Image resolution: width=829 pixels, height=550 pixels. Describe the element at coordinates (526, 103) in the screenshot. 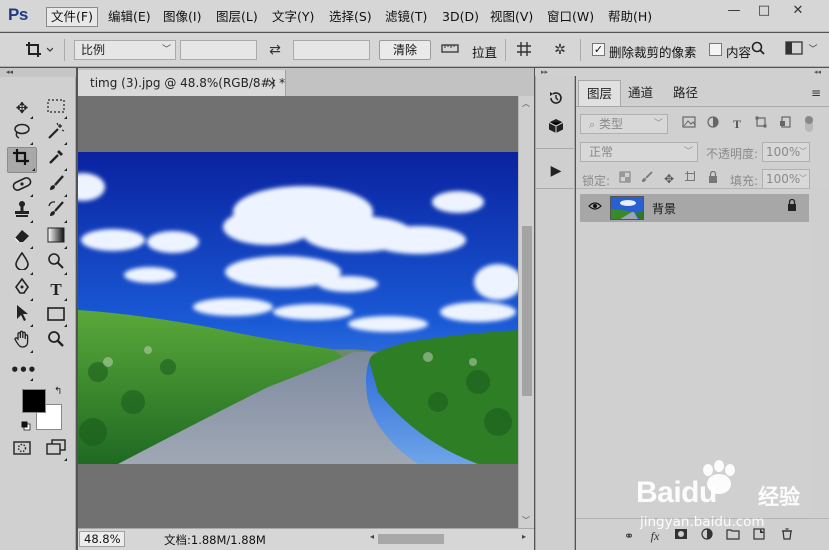

I see `scroll-up-icon: ︿` at that location.